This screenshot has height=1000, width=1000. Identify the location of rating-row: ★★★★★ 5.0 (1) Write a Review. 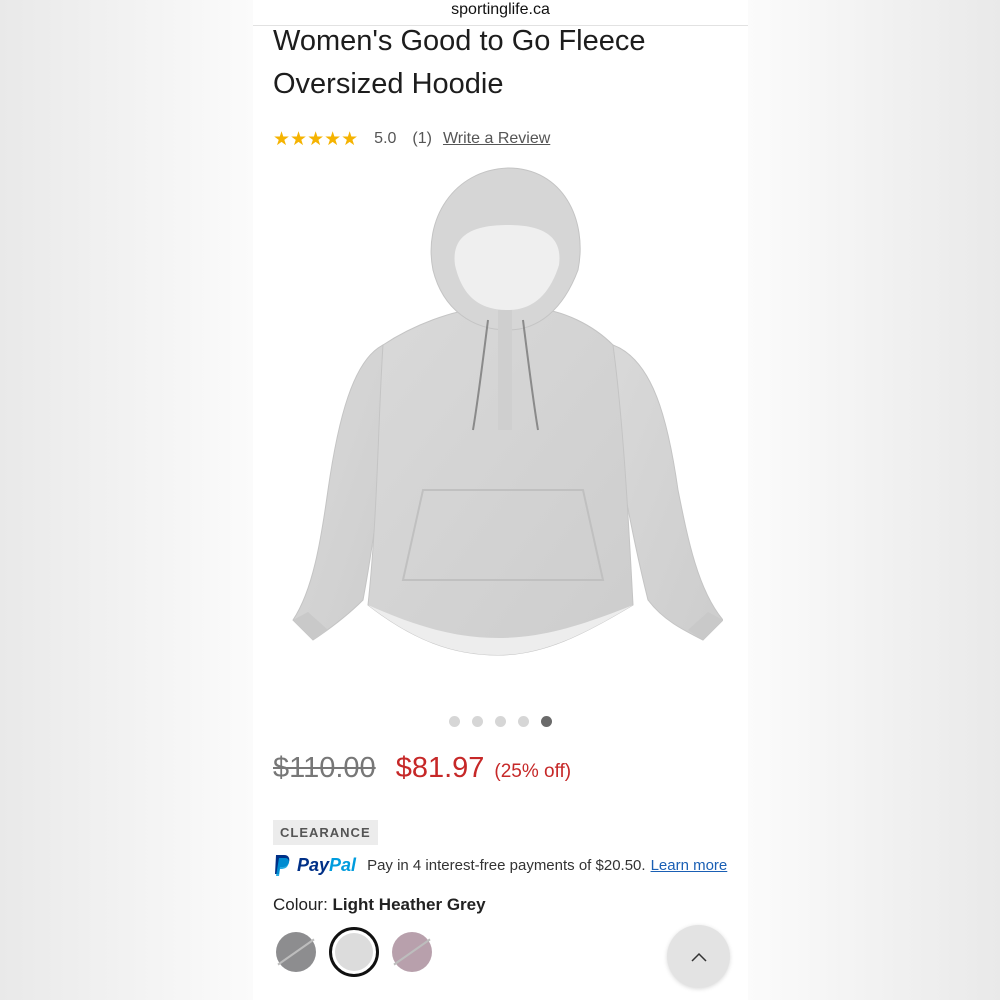
(411, 139).